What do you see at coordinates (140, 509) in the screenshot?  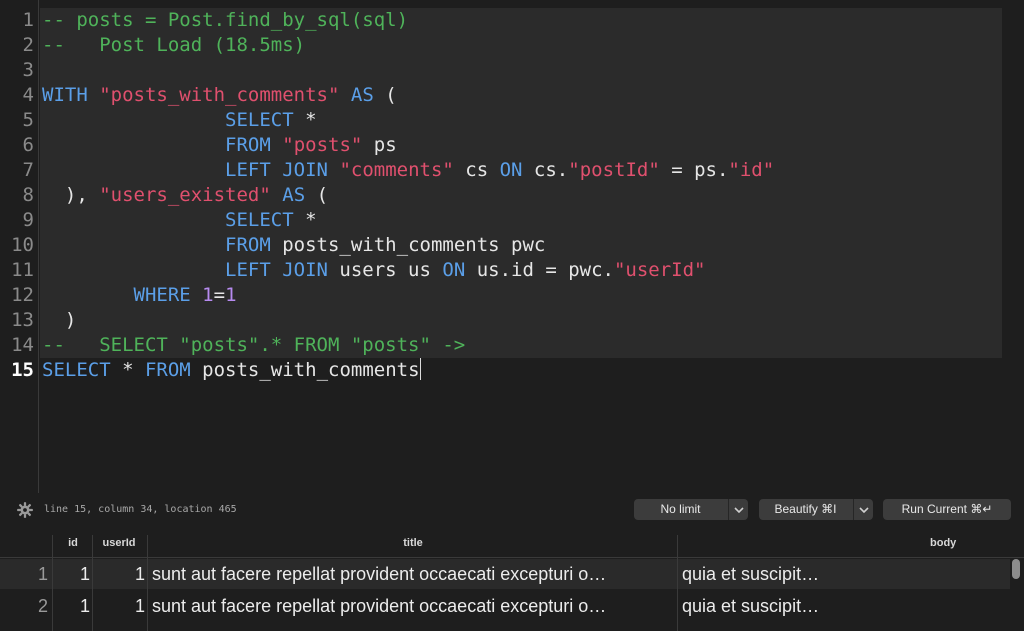 I see `cursor-position: line 15, column 34, location 465` at bounding box center [140, 509].